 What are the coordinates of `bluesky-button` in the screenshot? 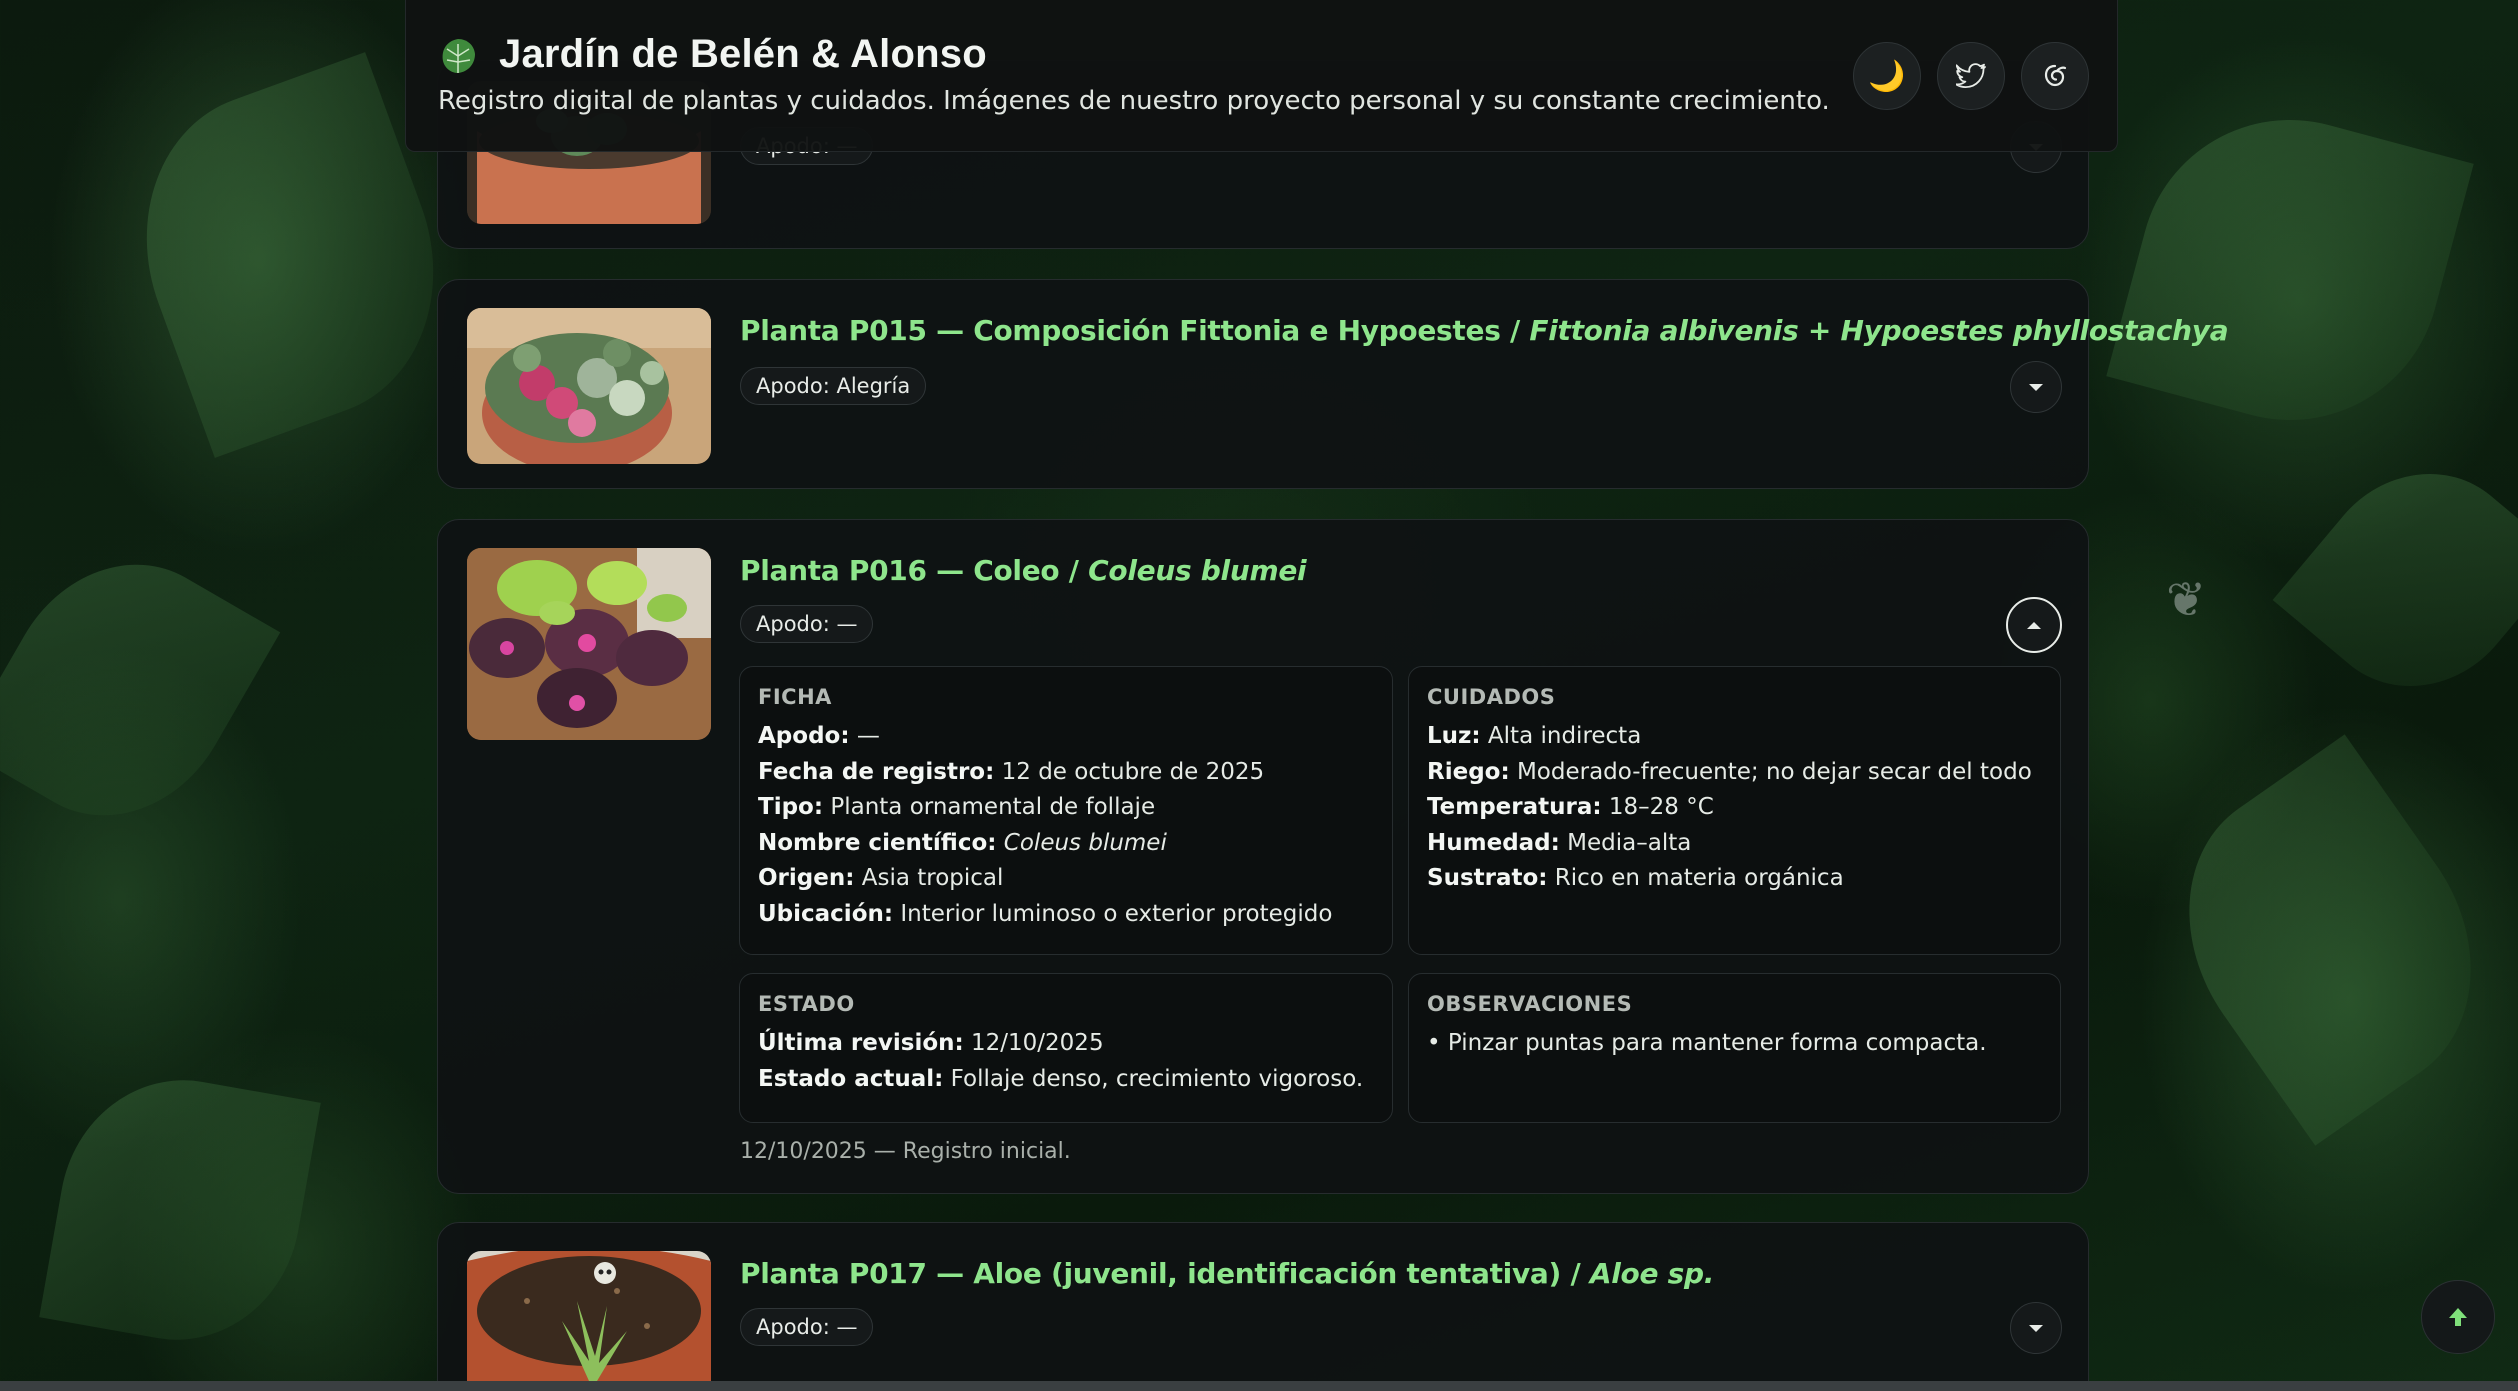 It's located at (2055, 76).